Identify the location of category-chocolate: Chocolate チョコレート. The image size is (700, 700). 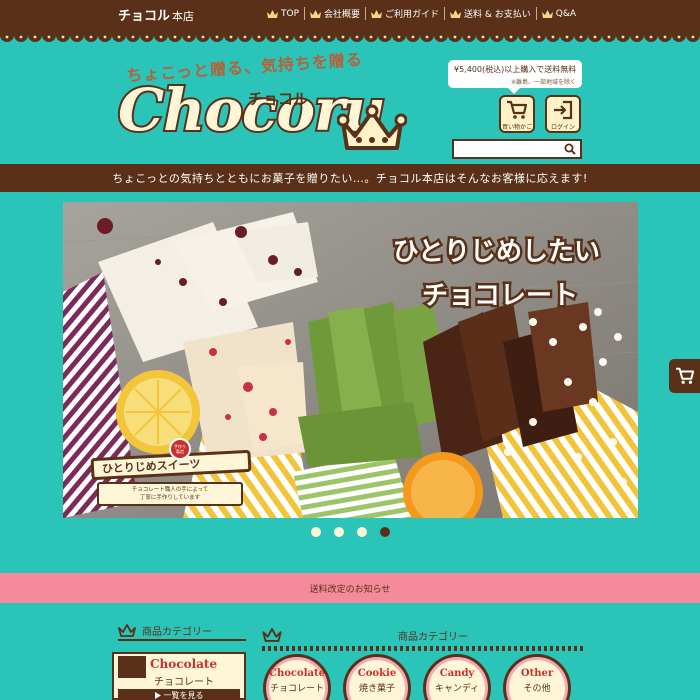
(297, 678).